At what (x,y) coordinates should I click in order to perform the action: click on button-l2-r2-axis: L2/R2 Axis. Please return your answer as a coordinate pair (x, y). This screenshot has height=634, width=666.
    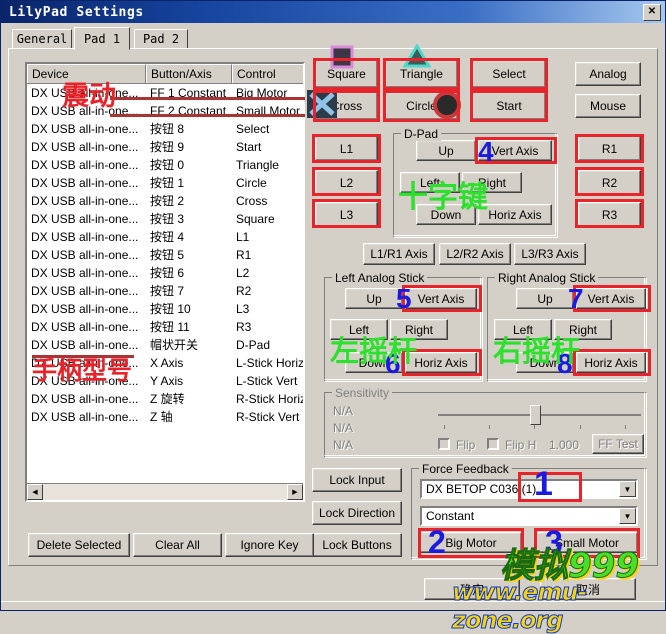
    Looking at the image, I should click on (475, 254).